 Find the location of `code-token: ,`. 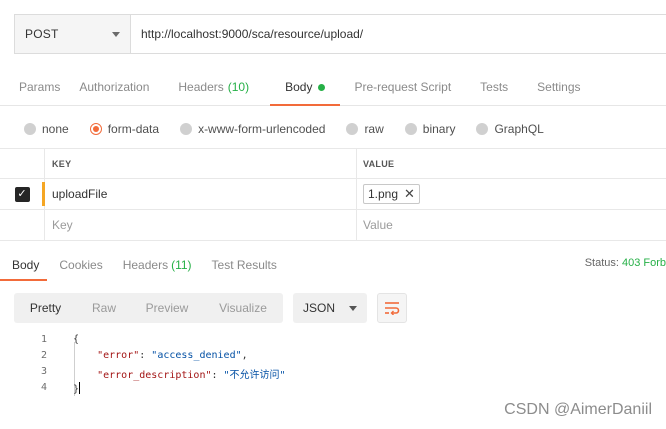

code-token: , is located at coordinates (244, 355).